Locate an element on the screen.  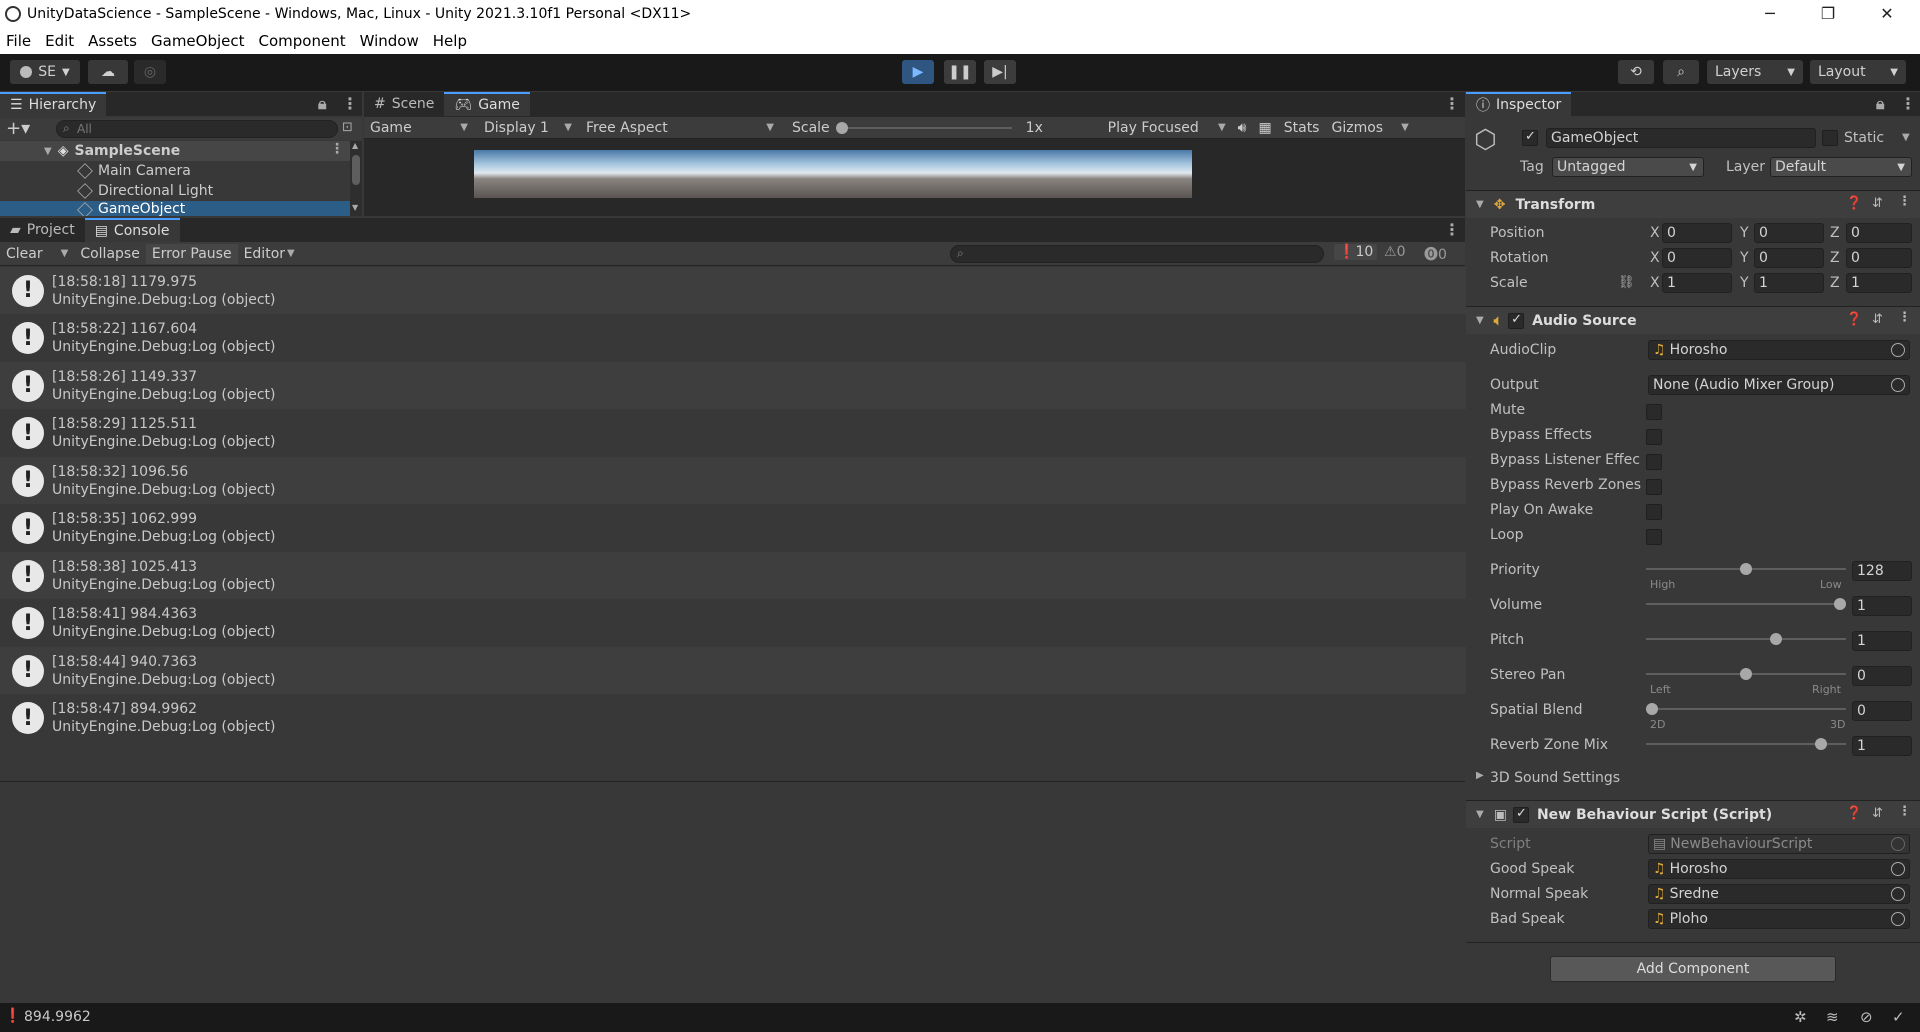
good-speak-field: ♫ Horosho is located at coordinates (1779, 869).